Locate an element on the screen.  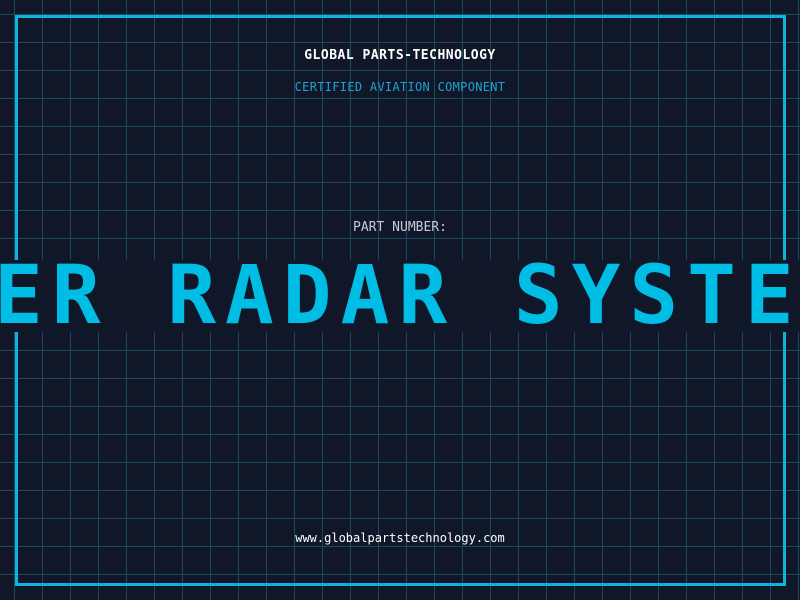
part-number-band: LER RADAR SYSTEM P is located at coordinates (400, 296).